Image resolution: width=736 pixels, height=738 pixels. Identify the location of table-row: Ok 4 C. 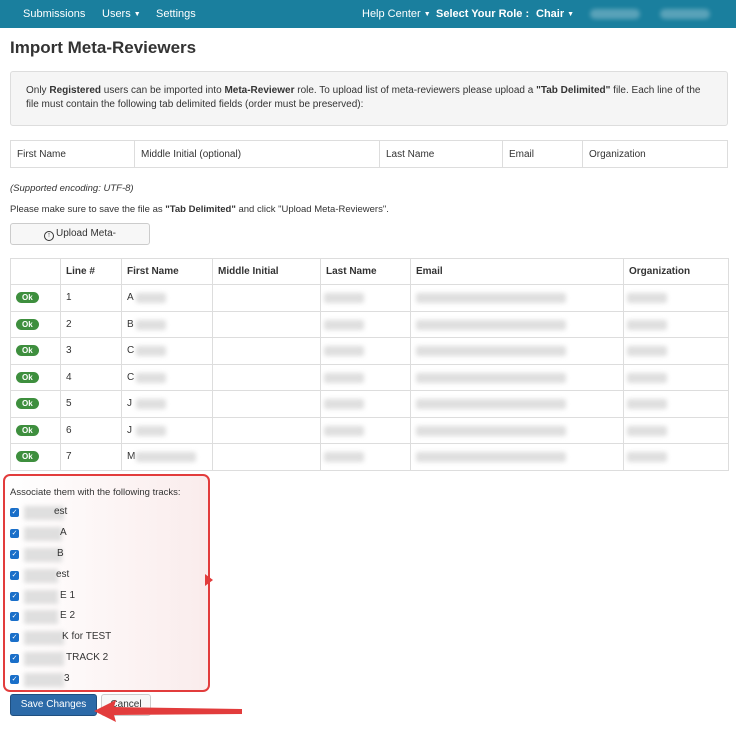
(369, 377).